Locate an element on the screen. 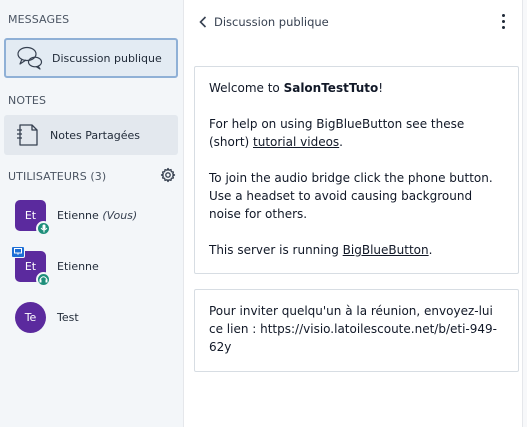  shared-notes-label: Notes Partagées is located at coordinates (95, 135).